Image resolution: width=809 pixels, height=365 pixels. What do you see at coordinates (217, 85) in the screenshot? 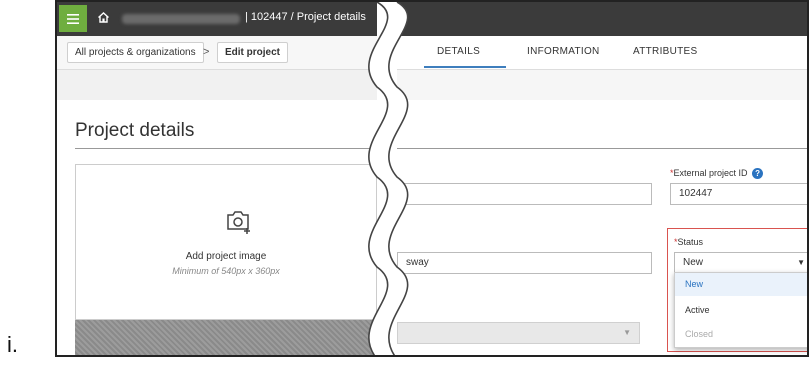
I see `toolbar-strip` at bounding box center [217, 85].